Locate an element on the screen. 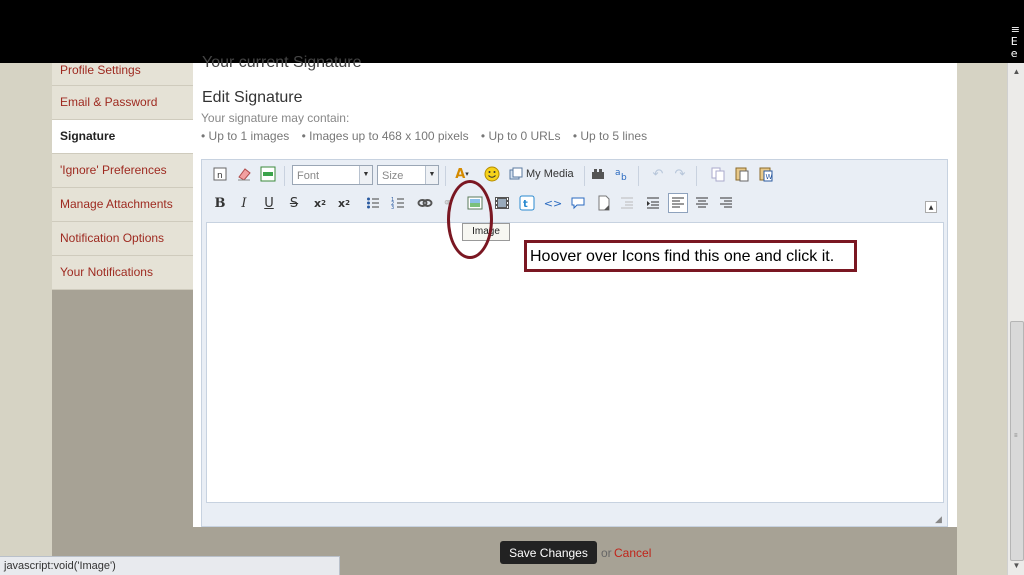 The height and width of the screenshot is (575, 1024). right-margin is located at coordinates (982, 319).